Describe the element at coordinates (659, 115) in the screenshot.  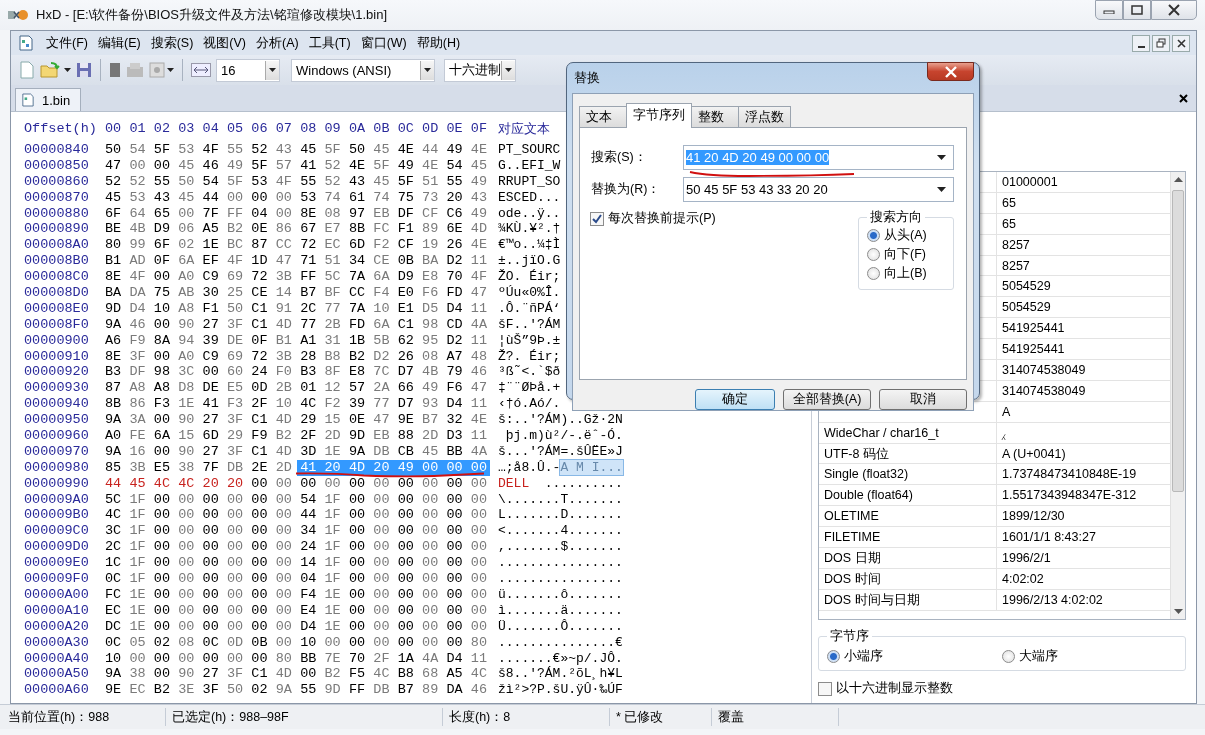
I see `dialog-tab: 字节序列` at that location.